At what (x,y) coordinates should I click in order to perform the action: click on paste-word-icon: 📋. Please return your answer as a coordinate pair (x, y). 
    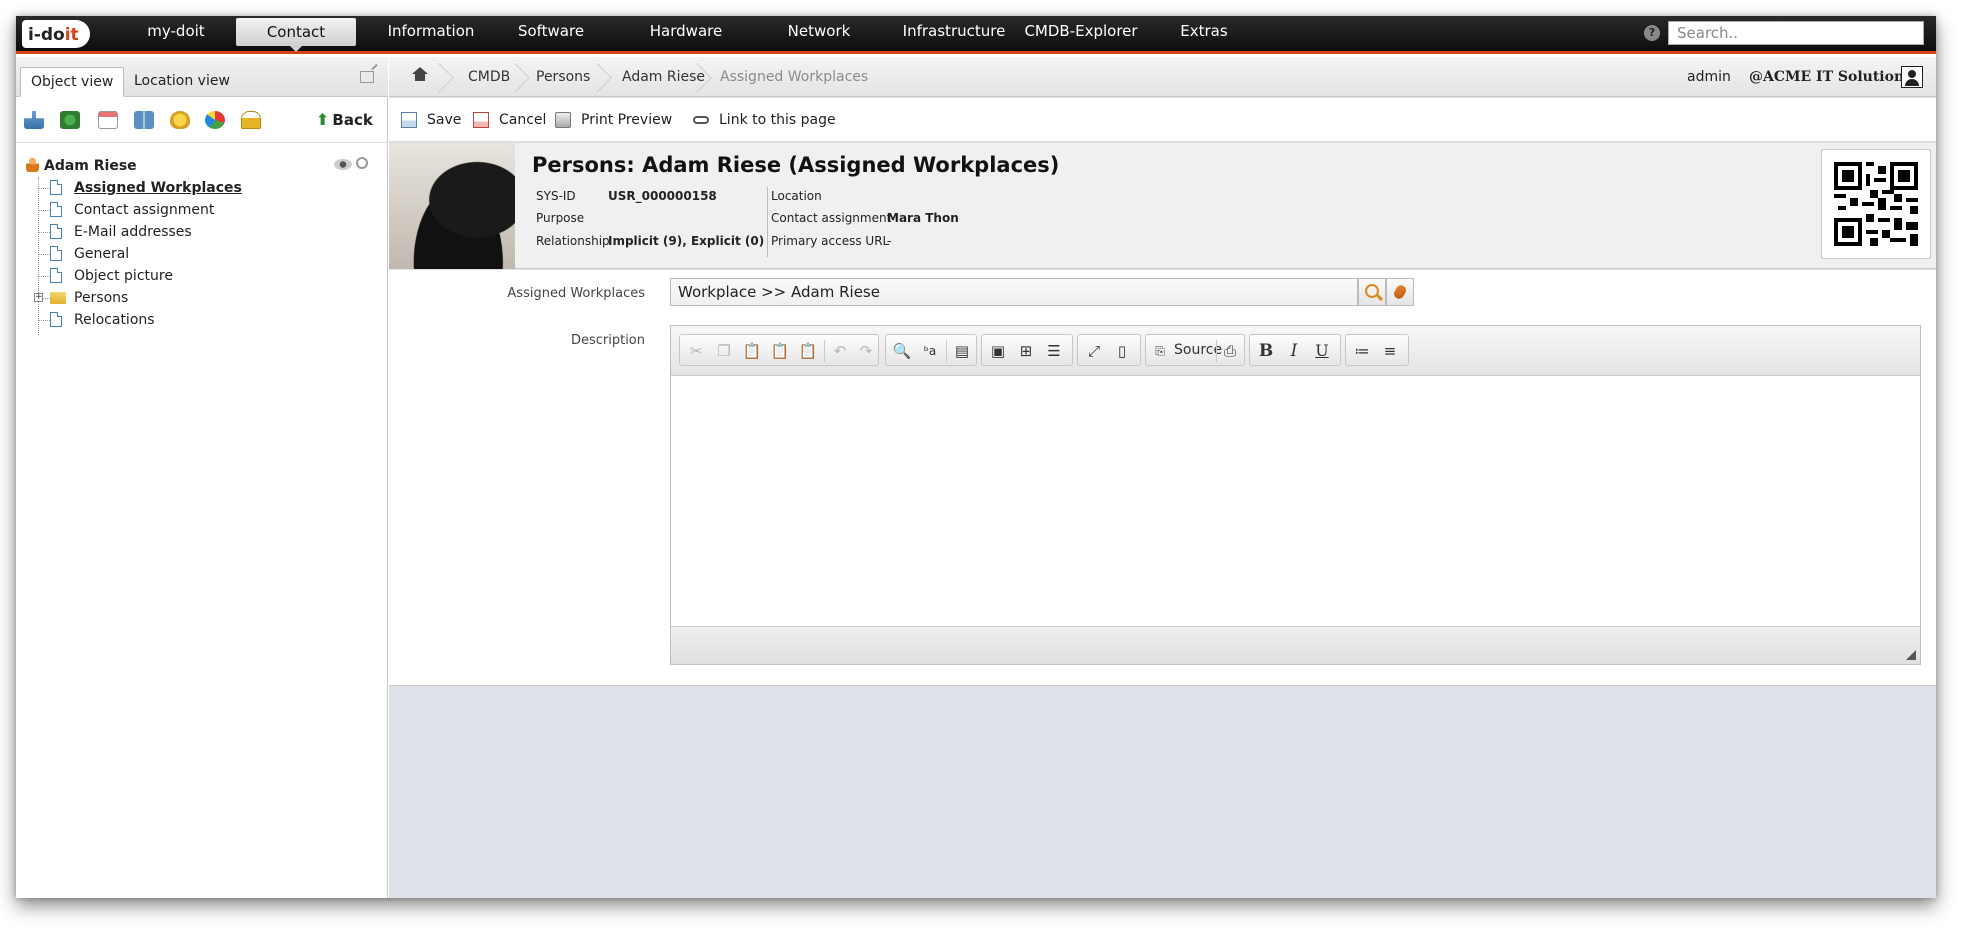
    Looking at the image, I should click on (808, 351).